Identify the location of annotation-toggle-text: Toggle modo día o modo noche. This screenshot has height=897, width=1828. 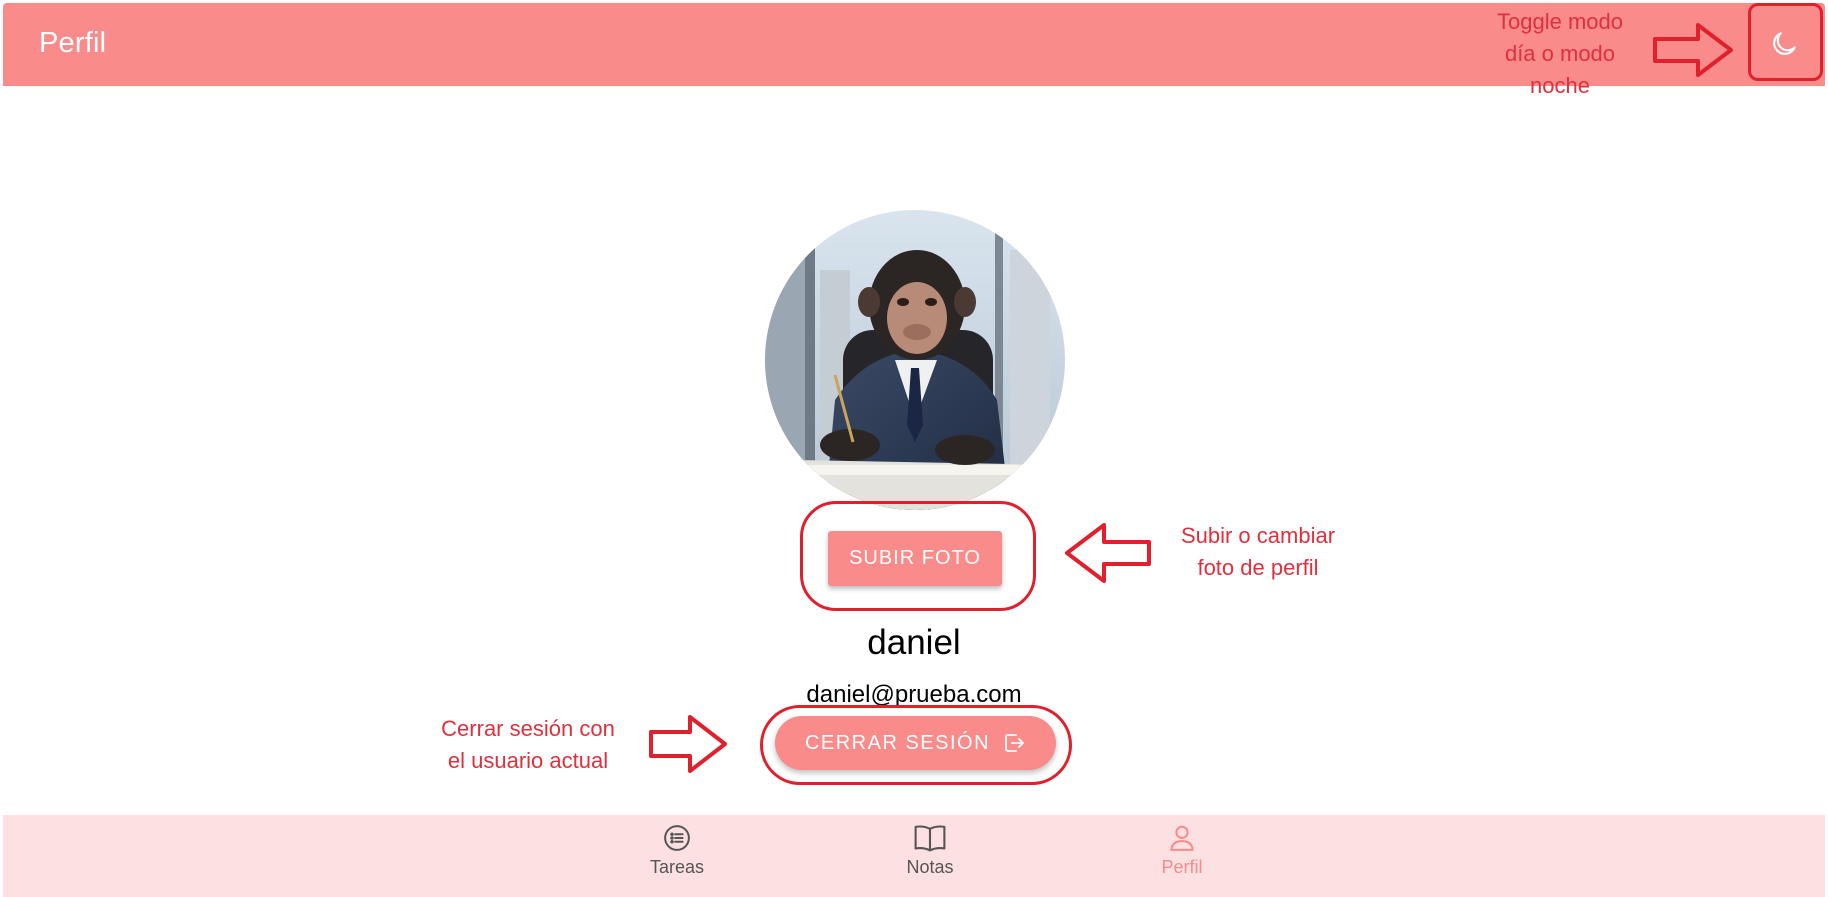
(1560, 54).